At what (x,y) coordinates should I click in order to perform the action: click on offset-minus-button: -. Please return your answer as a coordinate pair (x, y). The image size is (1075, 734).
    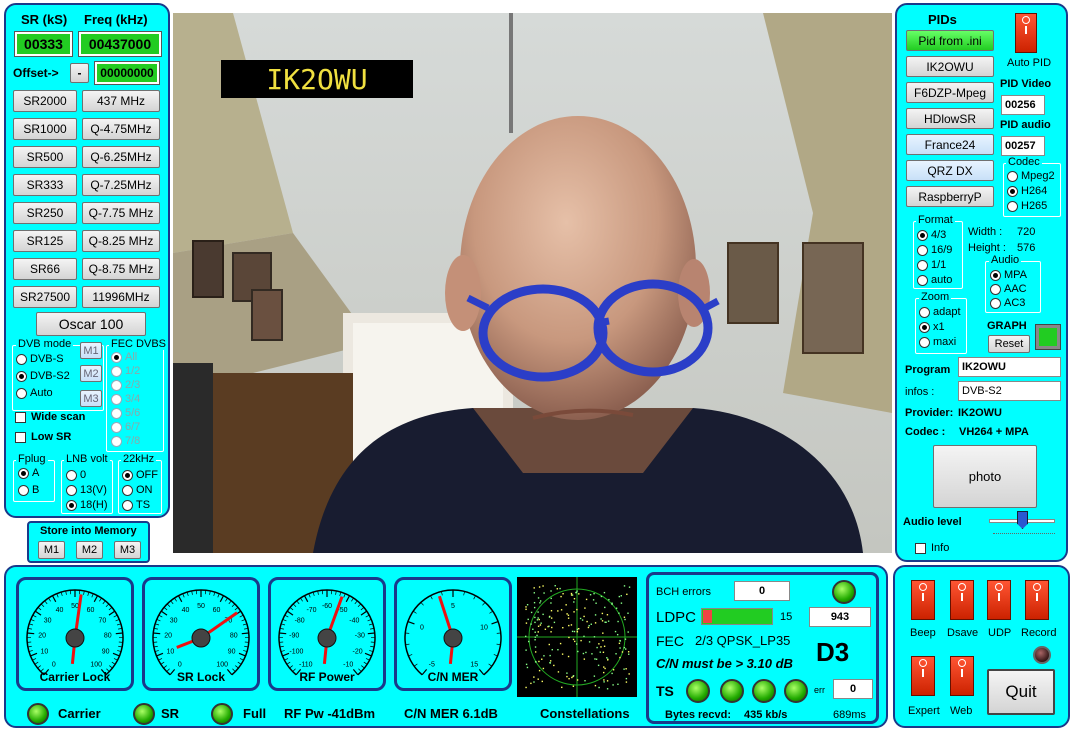
    Looking at the image, I should click on (79, 73).